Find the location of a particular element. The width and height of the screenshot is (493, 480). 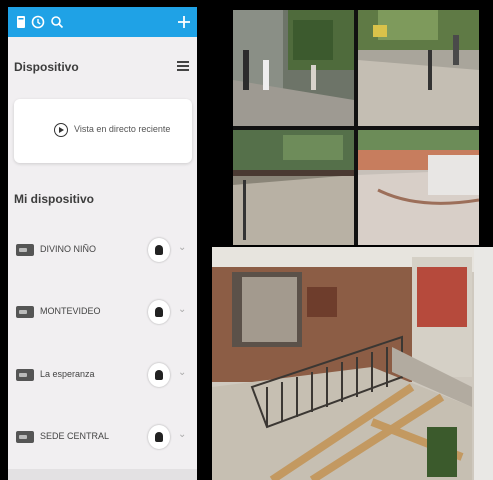

section-mi-dispositivo-title: Mi dispositivo is located at coordinates (54, 199).